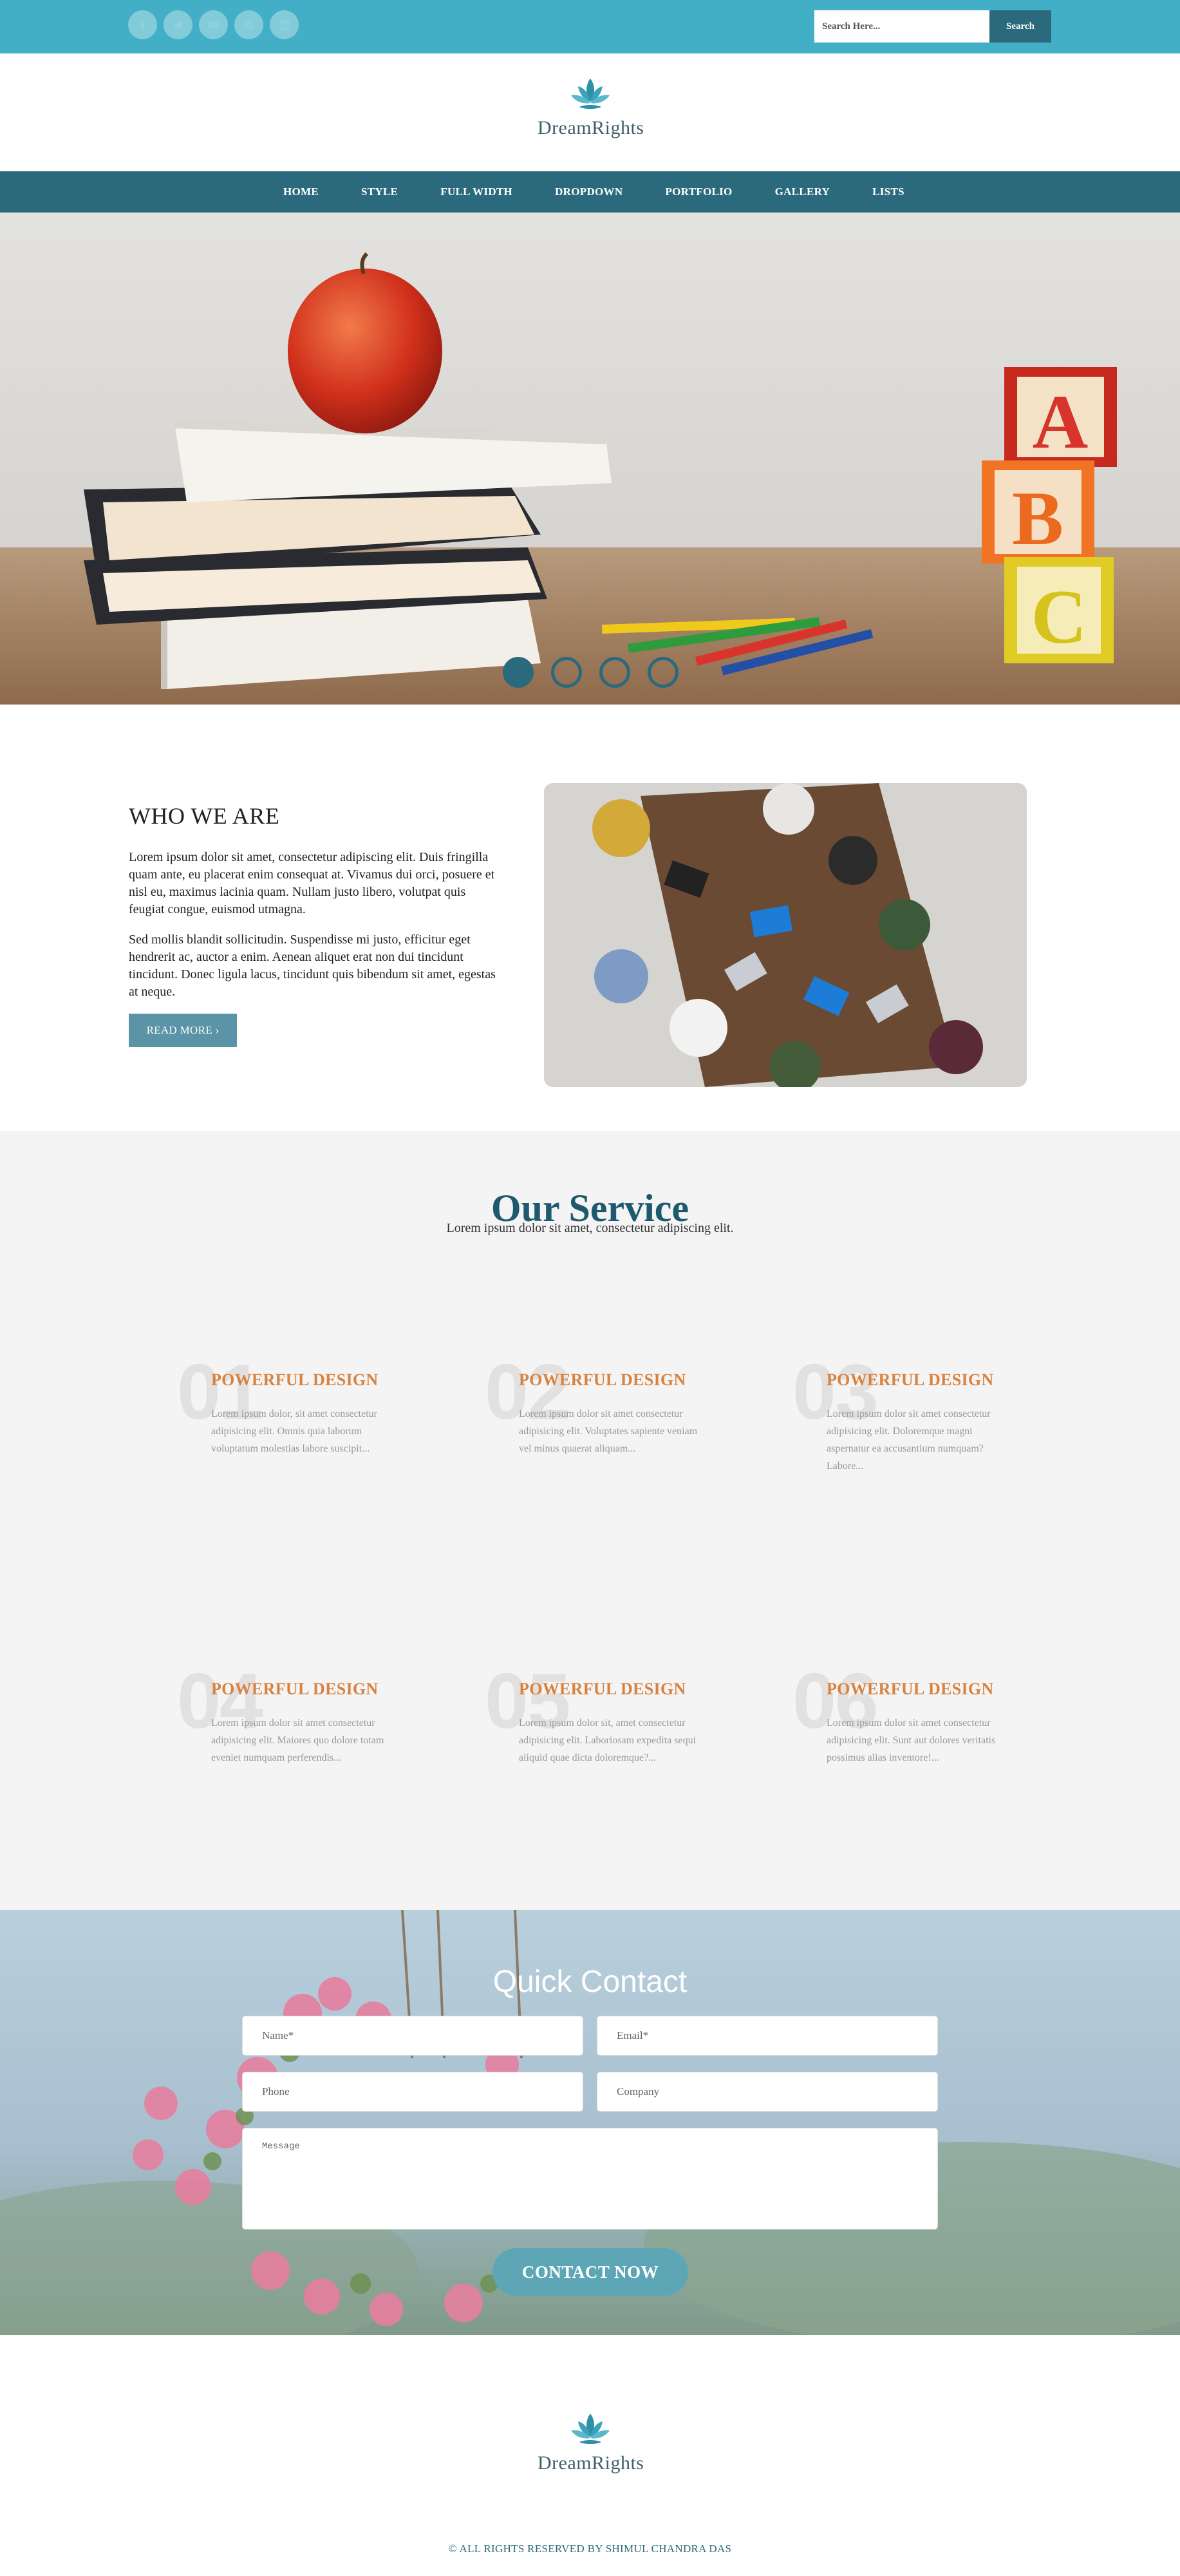 Image resolution: width=1180 pixels, height=2576 pixels. I want to click on email-field, so click(767, 2036).